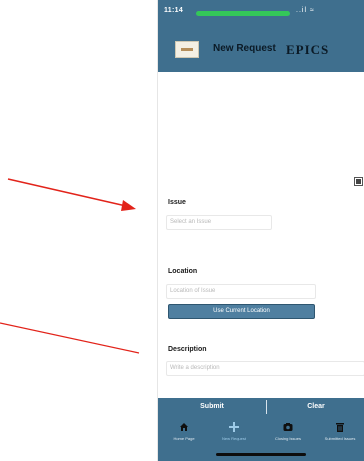 The width and height of the screenshot is (364, 461). What do you see at coordinates (187, 349) in the screenshot?
I see `description-label: Description` at bounding box center [187, 349].